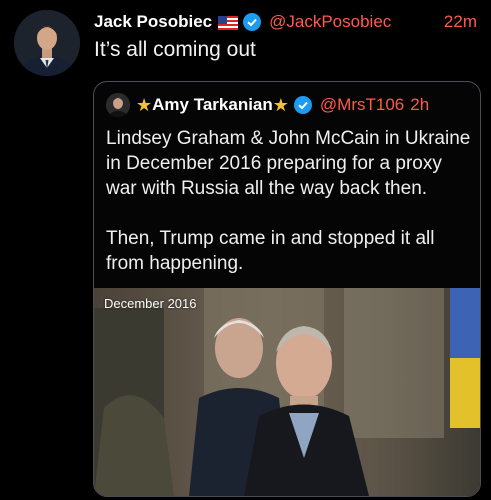 The width and height of the screenshot is (491, 500). What do you see at coordinates (150, 303) in the screenshot?
I see `video-caption: December 2016` at bounding box center [150, 303].